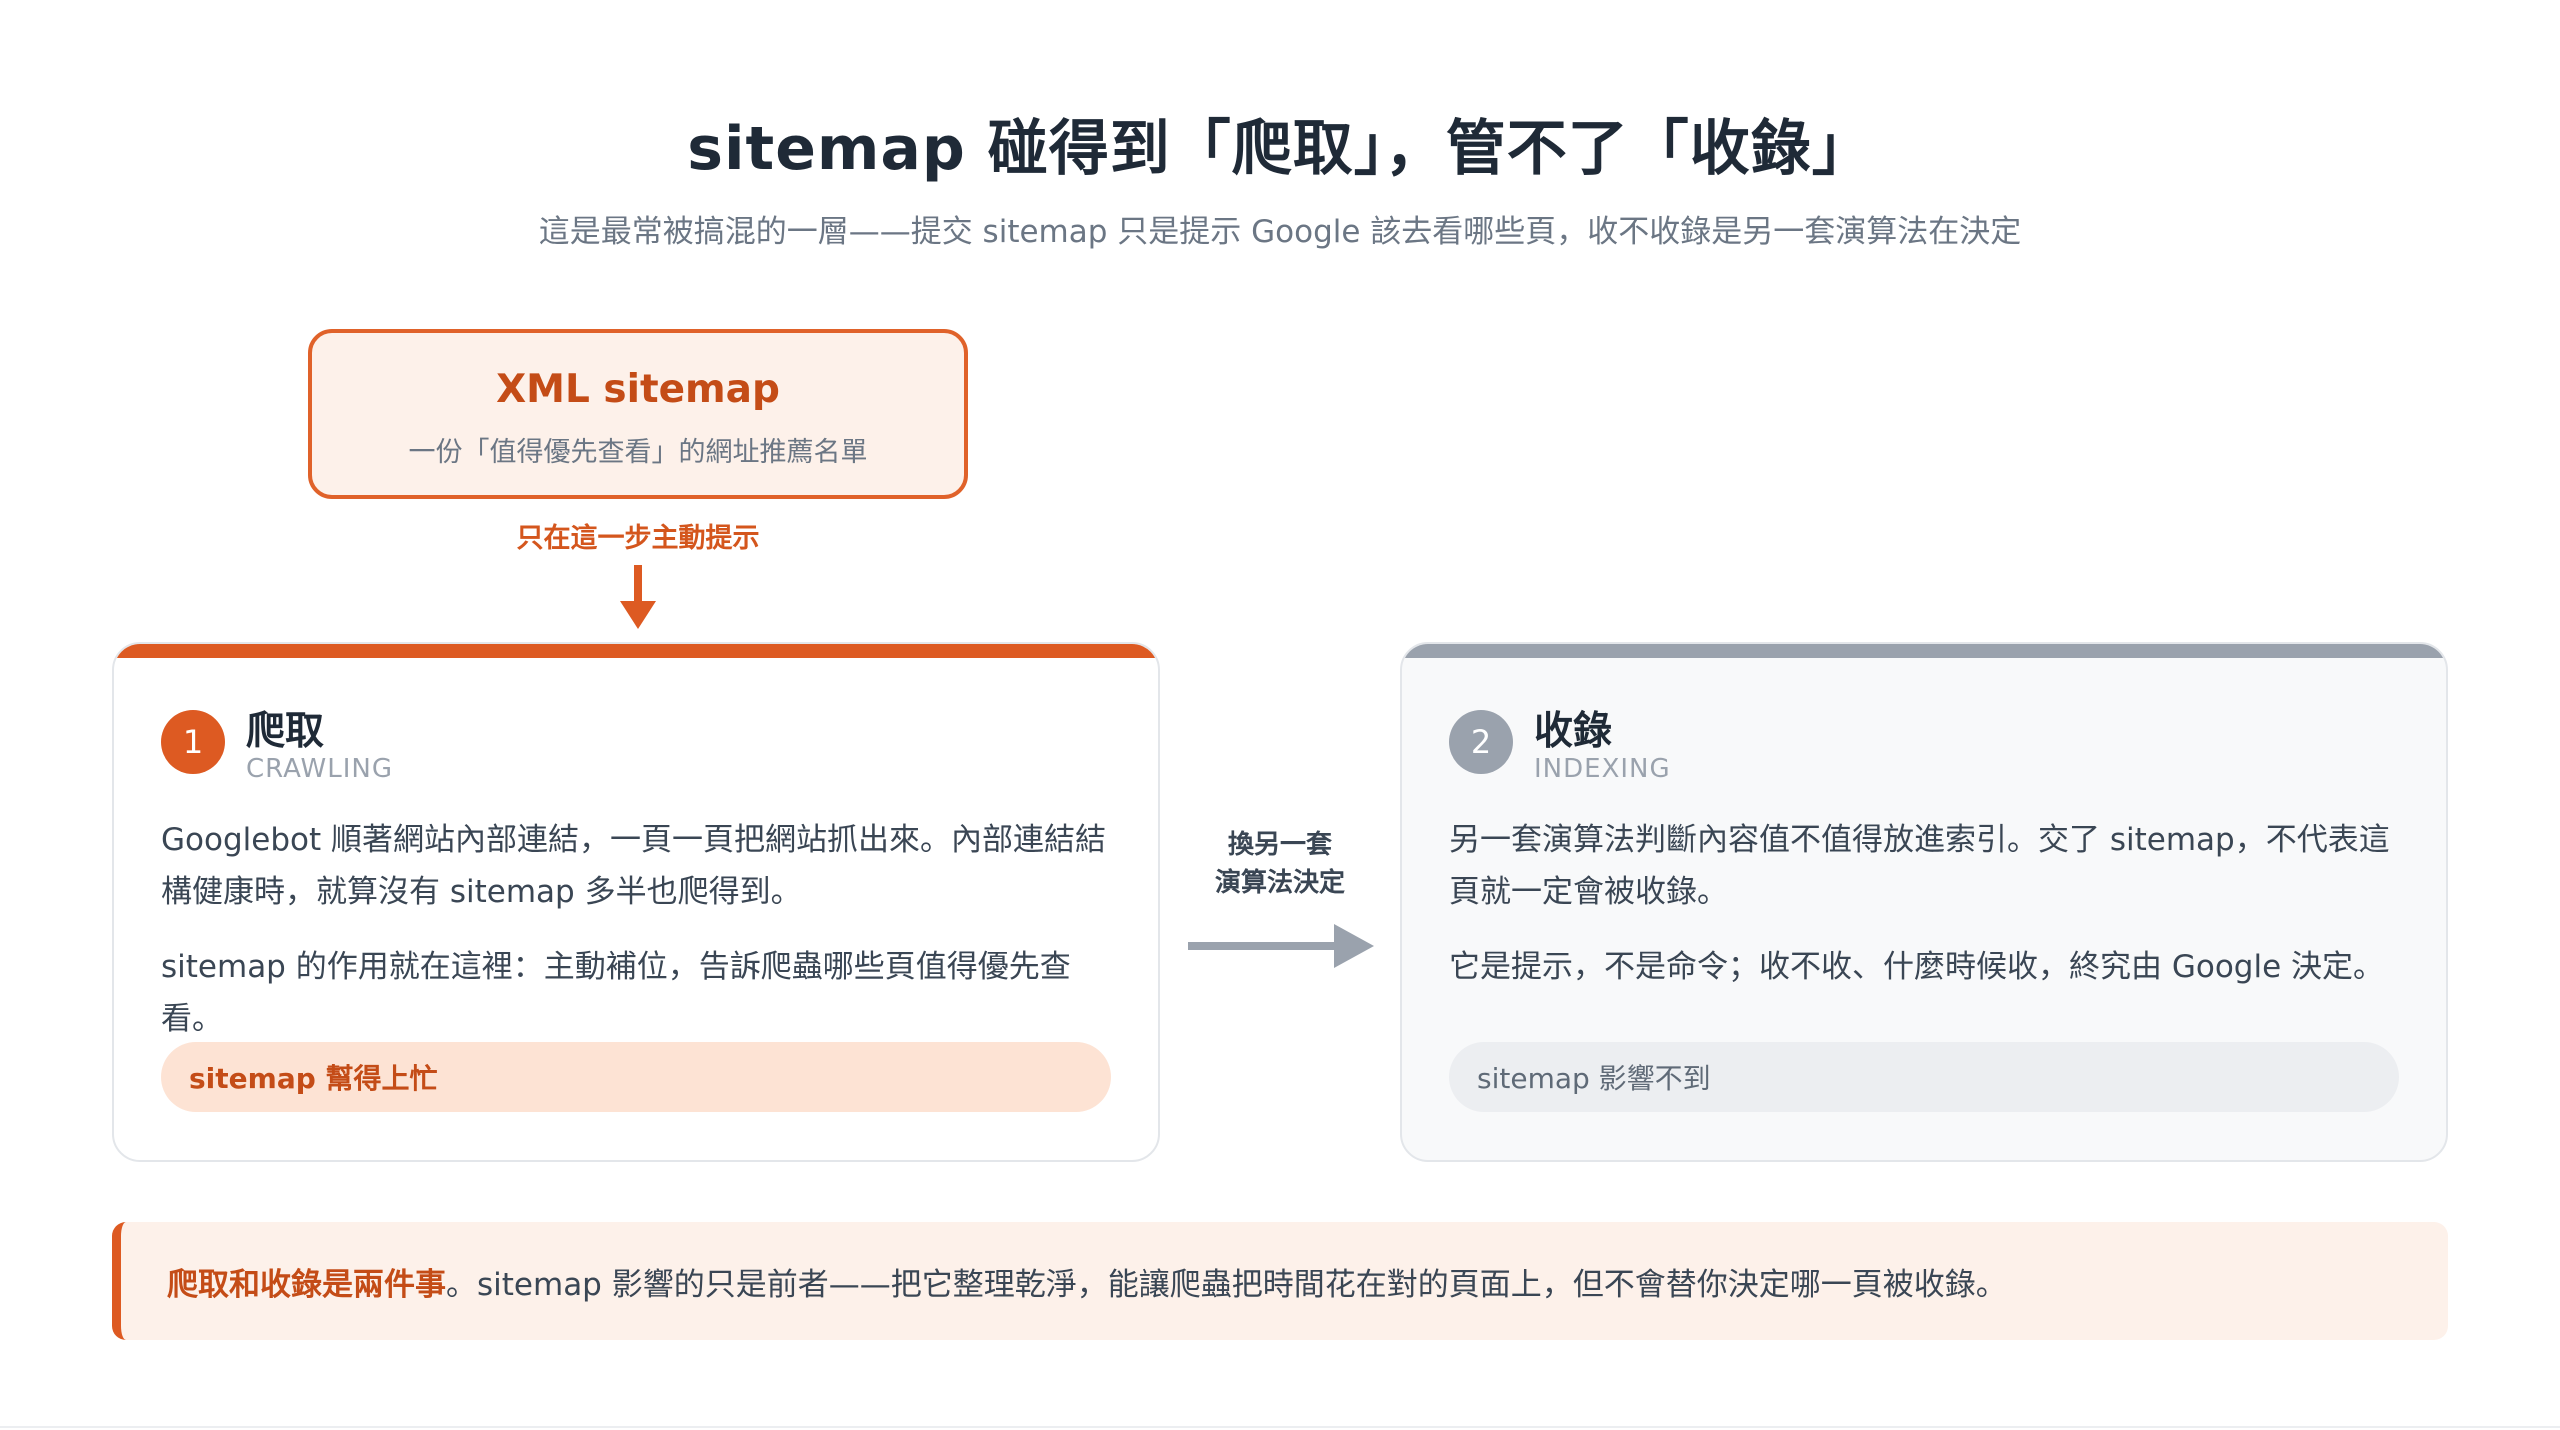  I want to click on status-pill: sitemap 影響不到, so click(1924, 1077).